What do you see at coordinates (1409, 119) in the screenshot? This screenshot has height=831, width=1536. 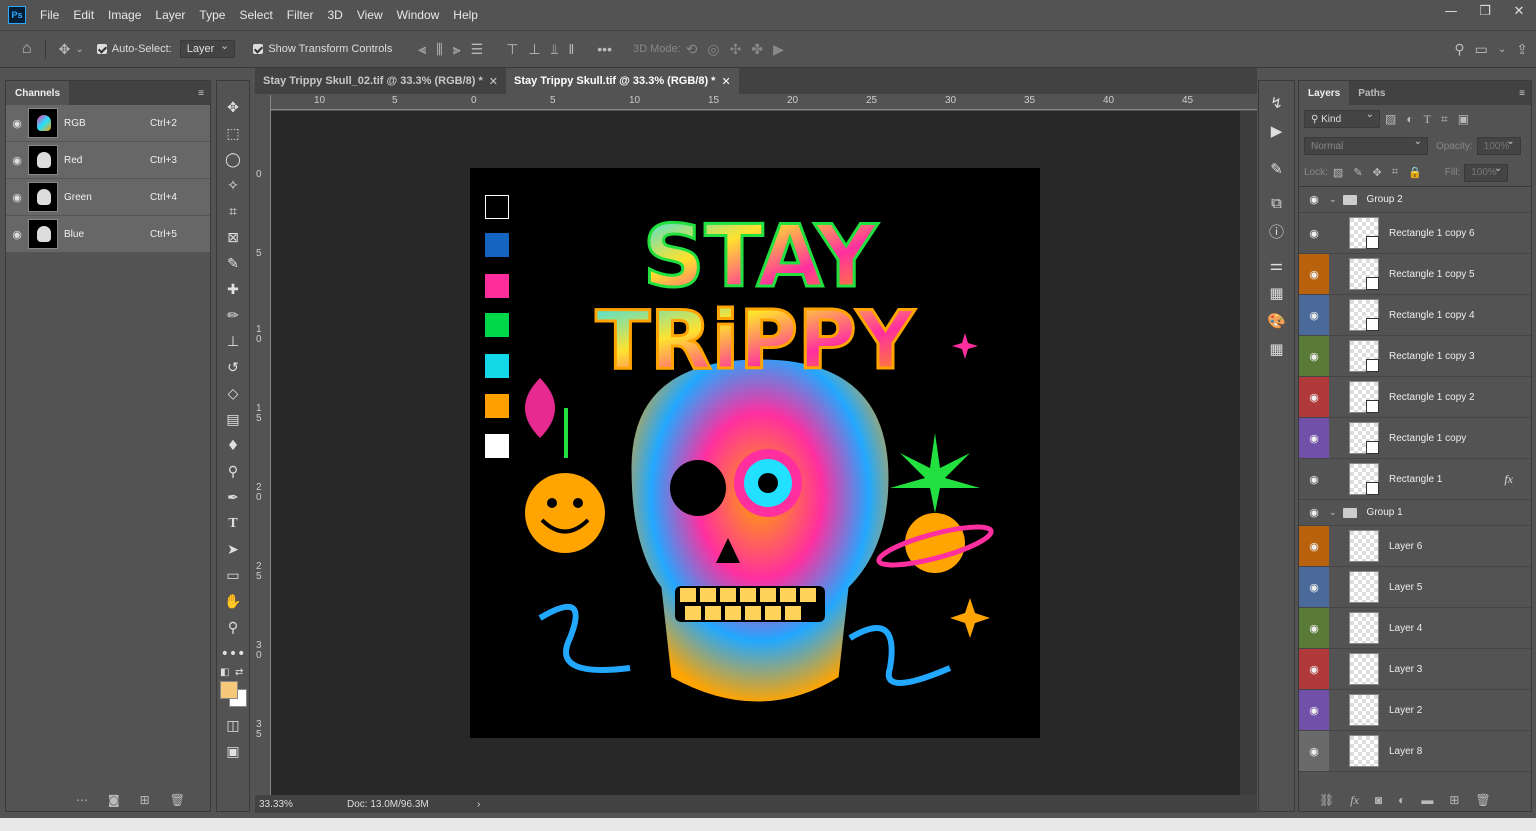 I see `filter-adjustment-icon: ◐` at bounding box center [1409, 119].